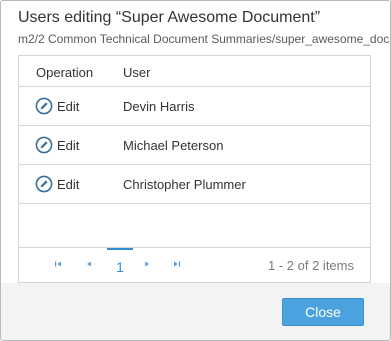 This screenshot has height=341, width=391. What do you see at coordinates (194, 264) in the screenshot?
I see `grid-pager: 1 1 - 2 of 2 items` at bounding box center [194, 264].